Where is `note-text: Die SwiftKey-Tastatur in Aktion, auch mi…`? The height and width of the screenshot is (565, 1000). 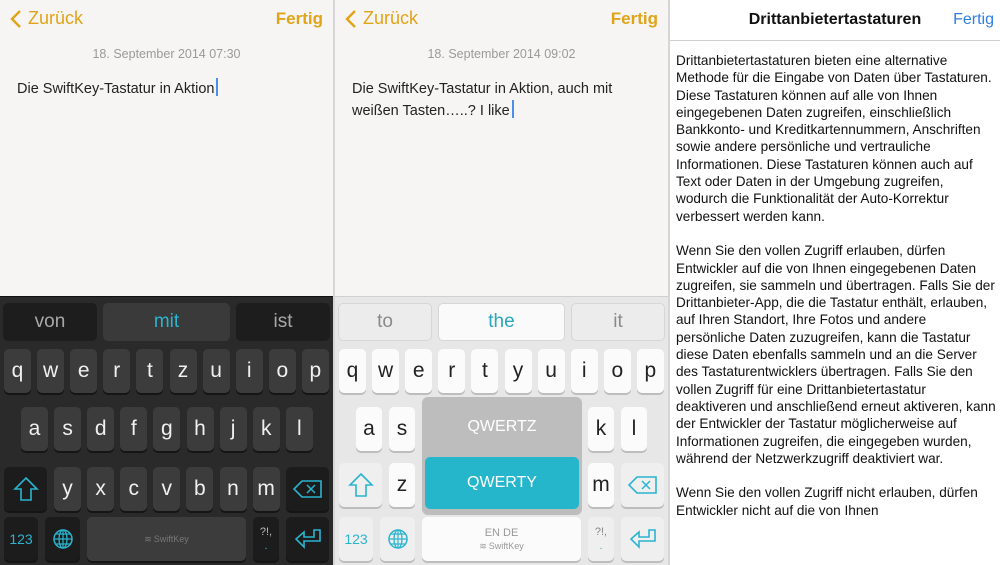 note-text: Die SwiftKey-Tastatur in Aktion, auch mi… is located at coordinates (482, 100).